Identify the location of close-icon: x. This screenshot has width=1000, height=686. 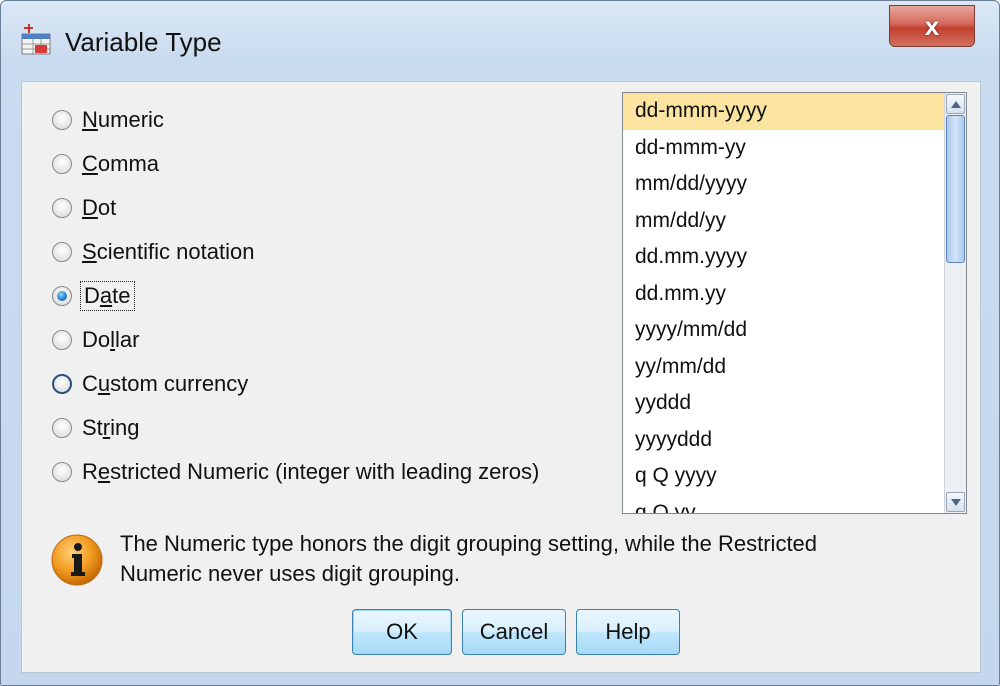
(932, 26).